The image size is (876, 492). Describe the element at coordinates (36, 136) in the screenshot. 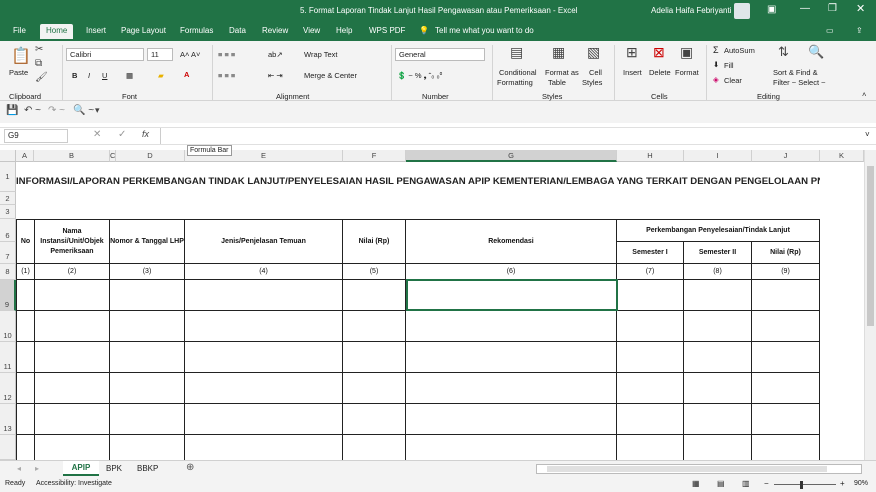

I see `name-box: G9` at that location.